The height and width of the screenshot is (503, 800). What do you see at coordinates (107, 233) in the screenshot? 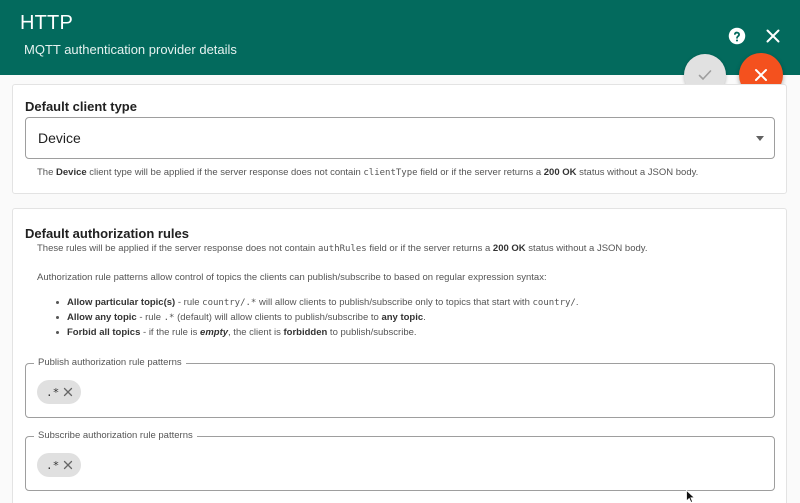
I see `auth-rules-title: Default authorization rules` at bounding box center [107, 233].